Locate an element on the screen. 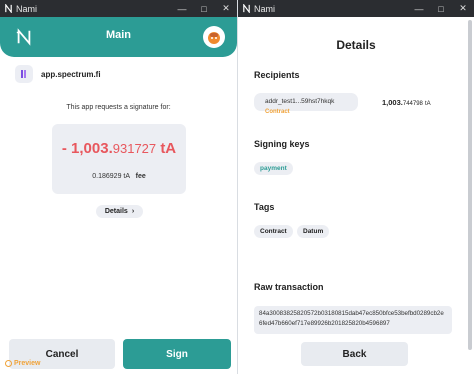  preview-icon is located at coordinates (8, 363).